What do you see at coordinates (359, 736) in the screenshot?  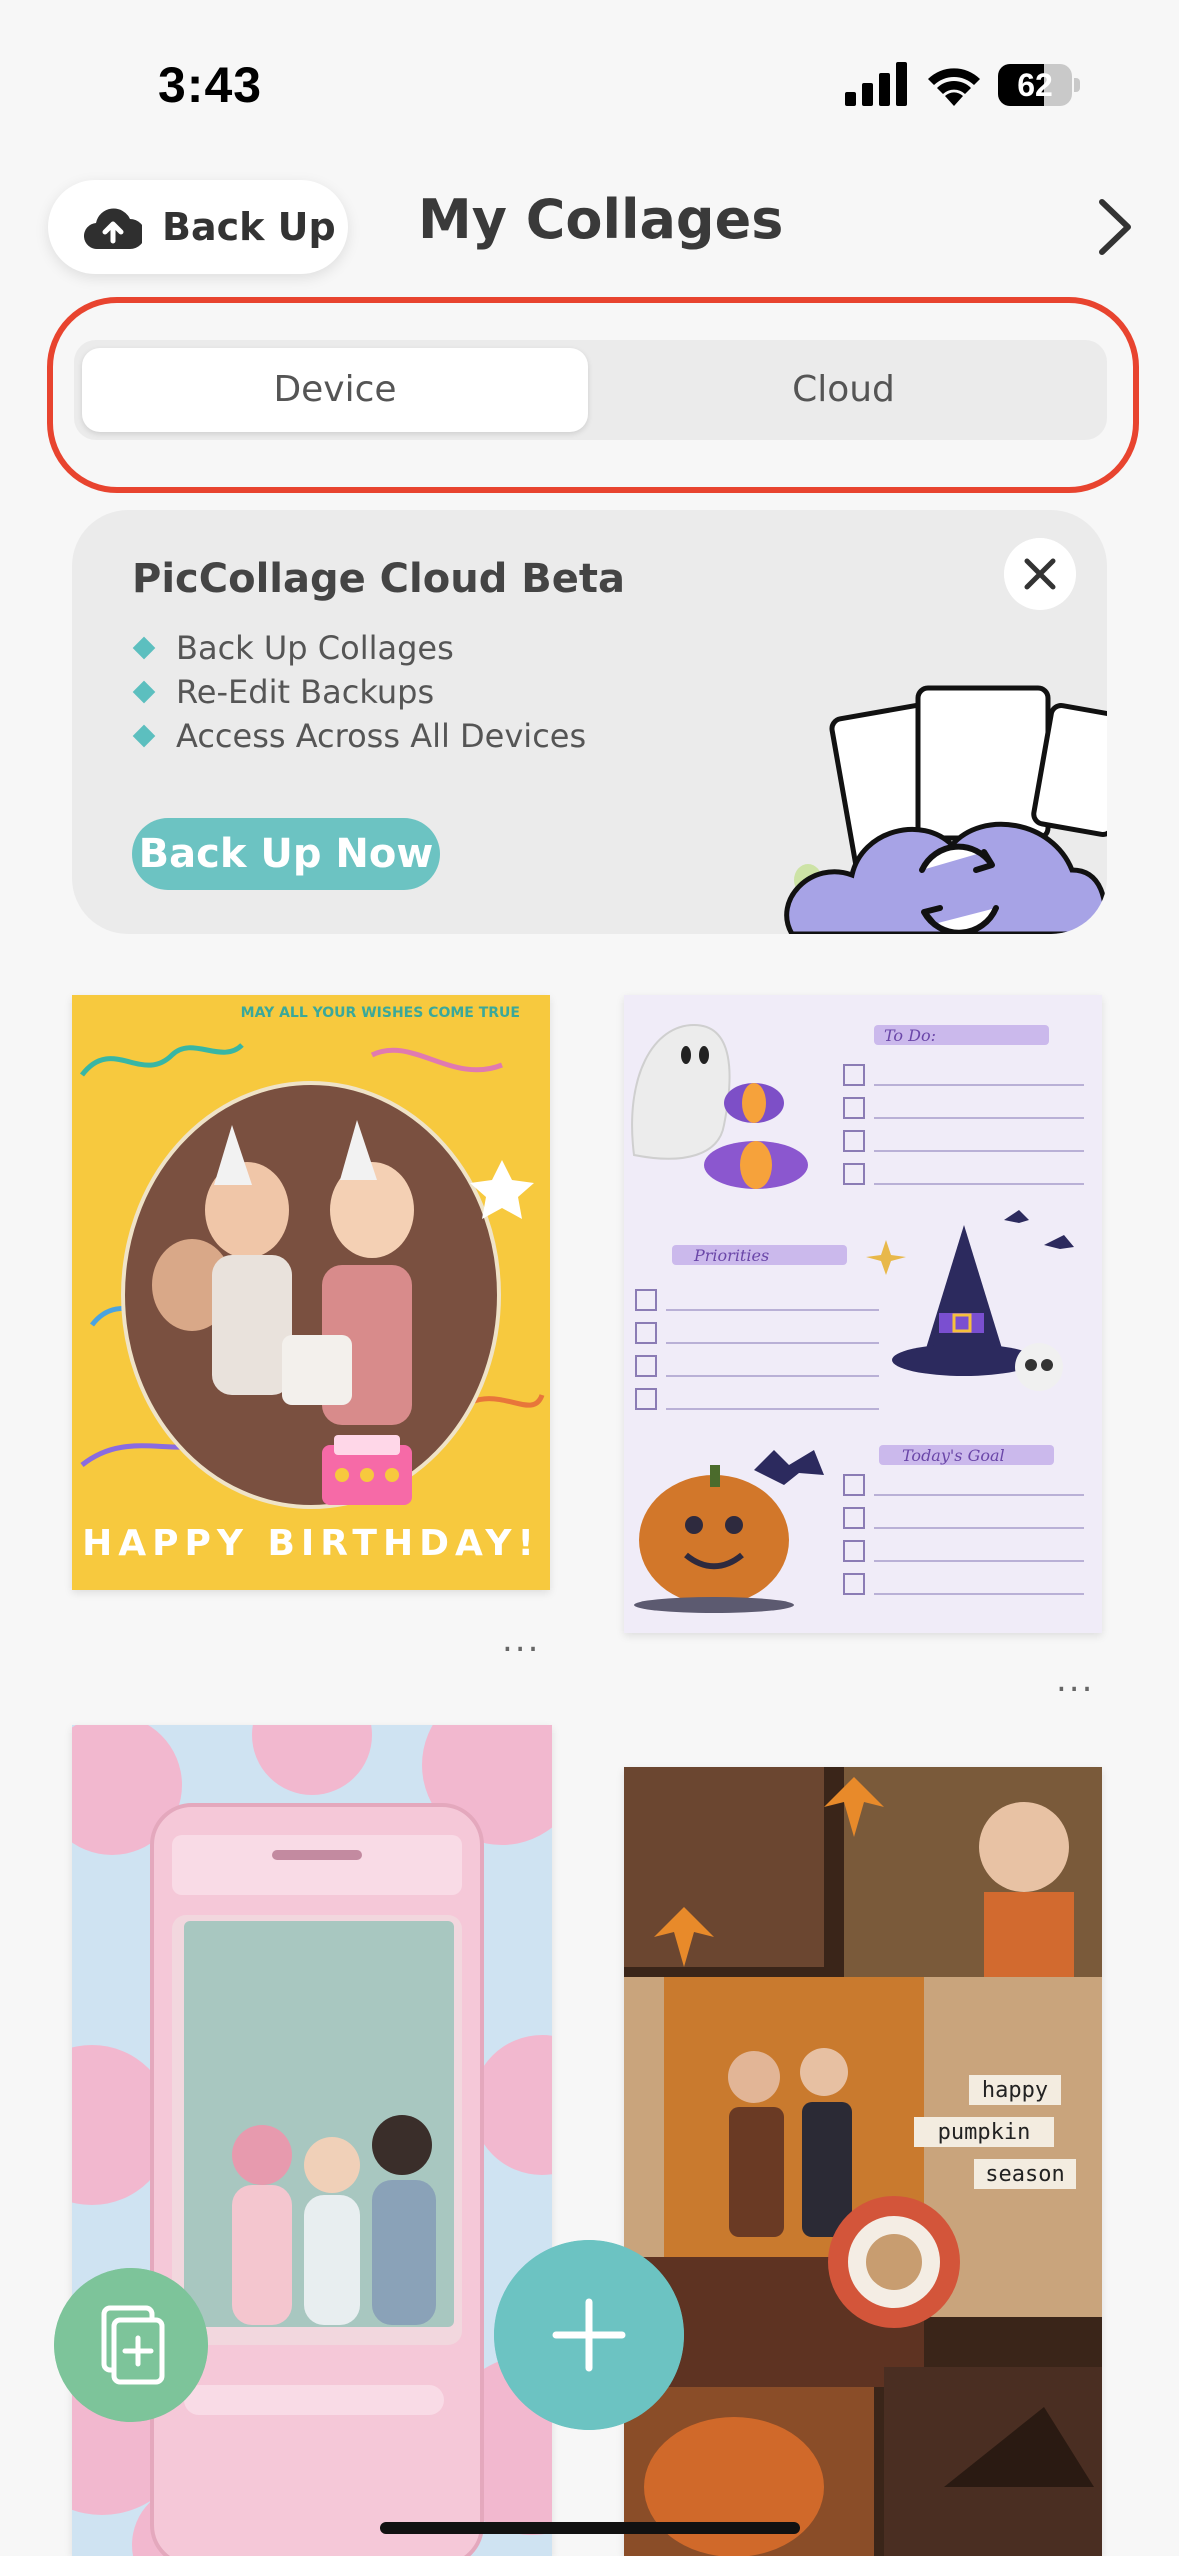 I see `feature-item: Access Across All Devices` at bounding box center [359, 736].